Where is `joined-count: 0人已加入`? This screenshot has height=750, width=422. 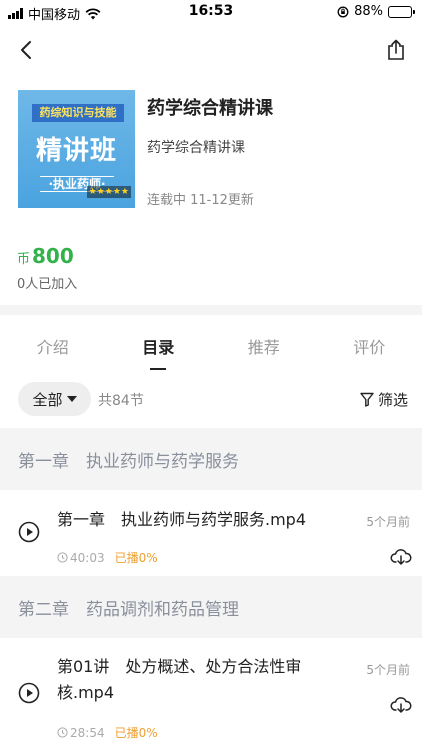 joined-count: 0人已加入 is located at coordinates (47, 284).